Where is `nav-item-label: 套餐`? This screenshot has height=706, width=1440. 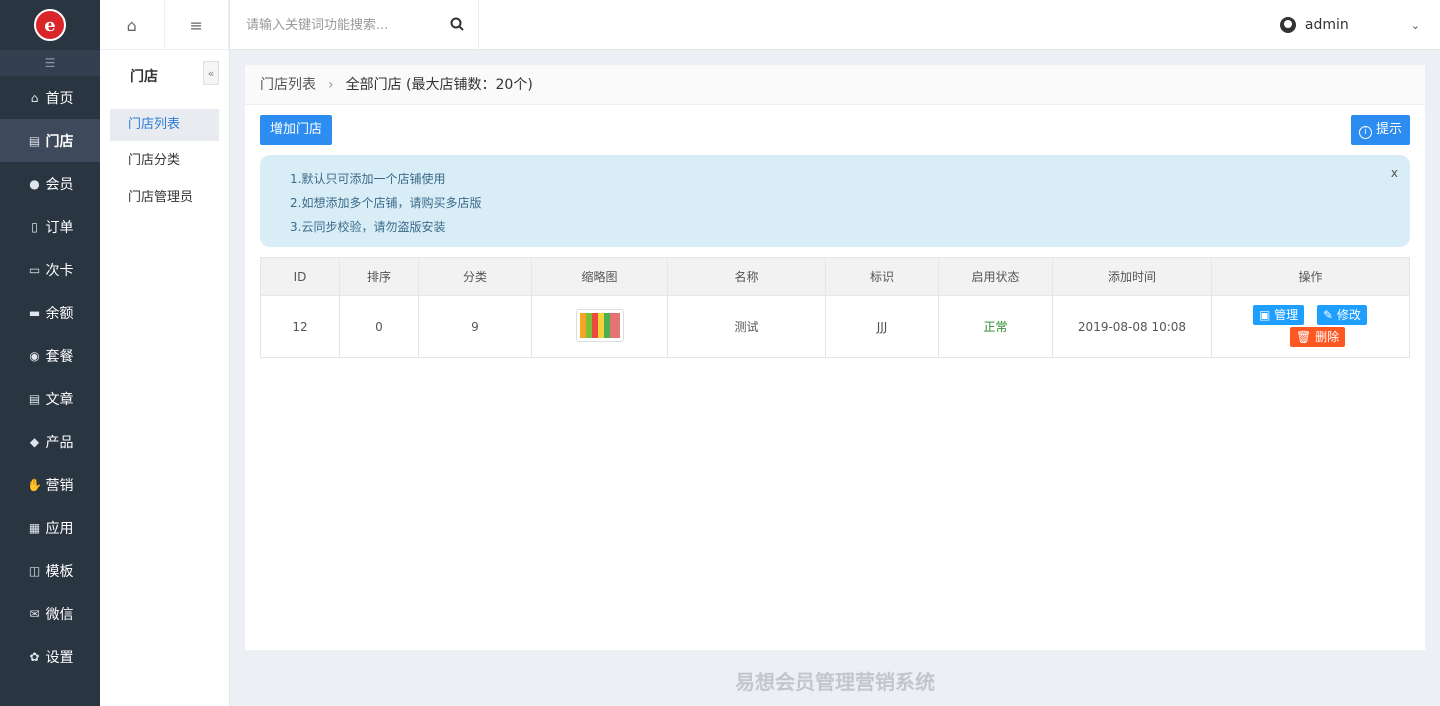 nav-item-label: 套餐 is located at coordinates (59, 356).